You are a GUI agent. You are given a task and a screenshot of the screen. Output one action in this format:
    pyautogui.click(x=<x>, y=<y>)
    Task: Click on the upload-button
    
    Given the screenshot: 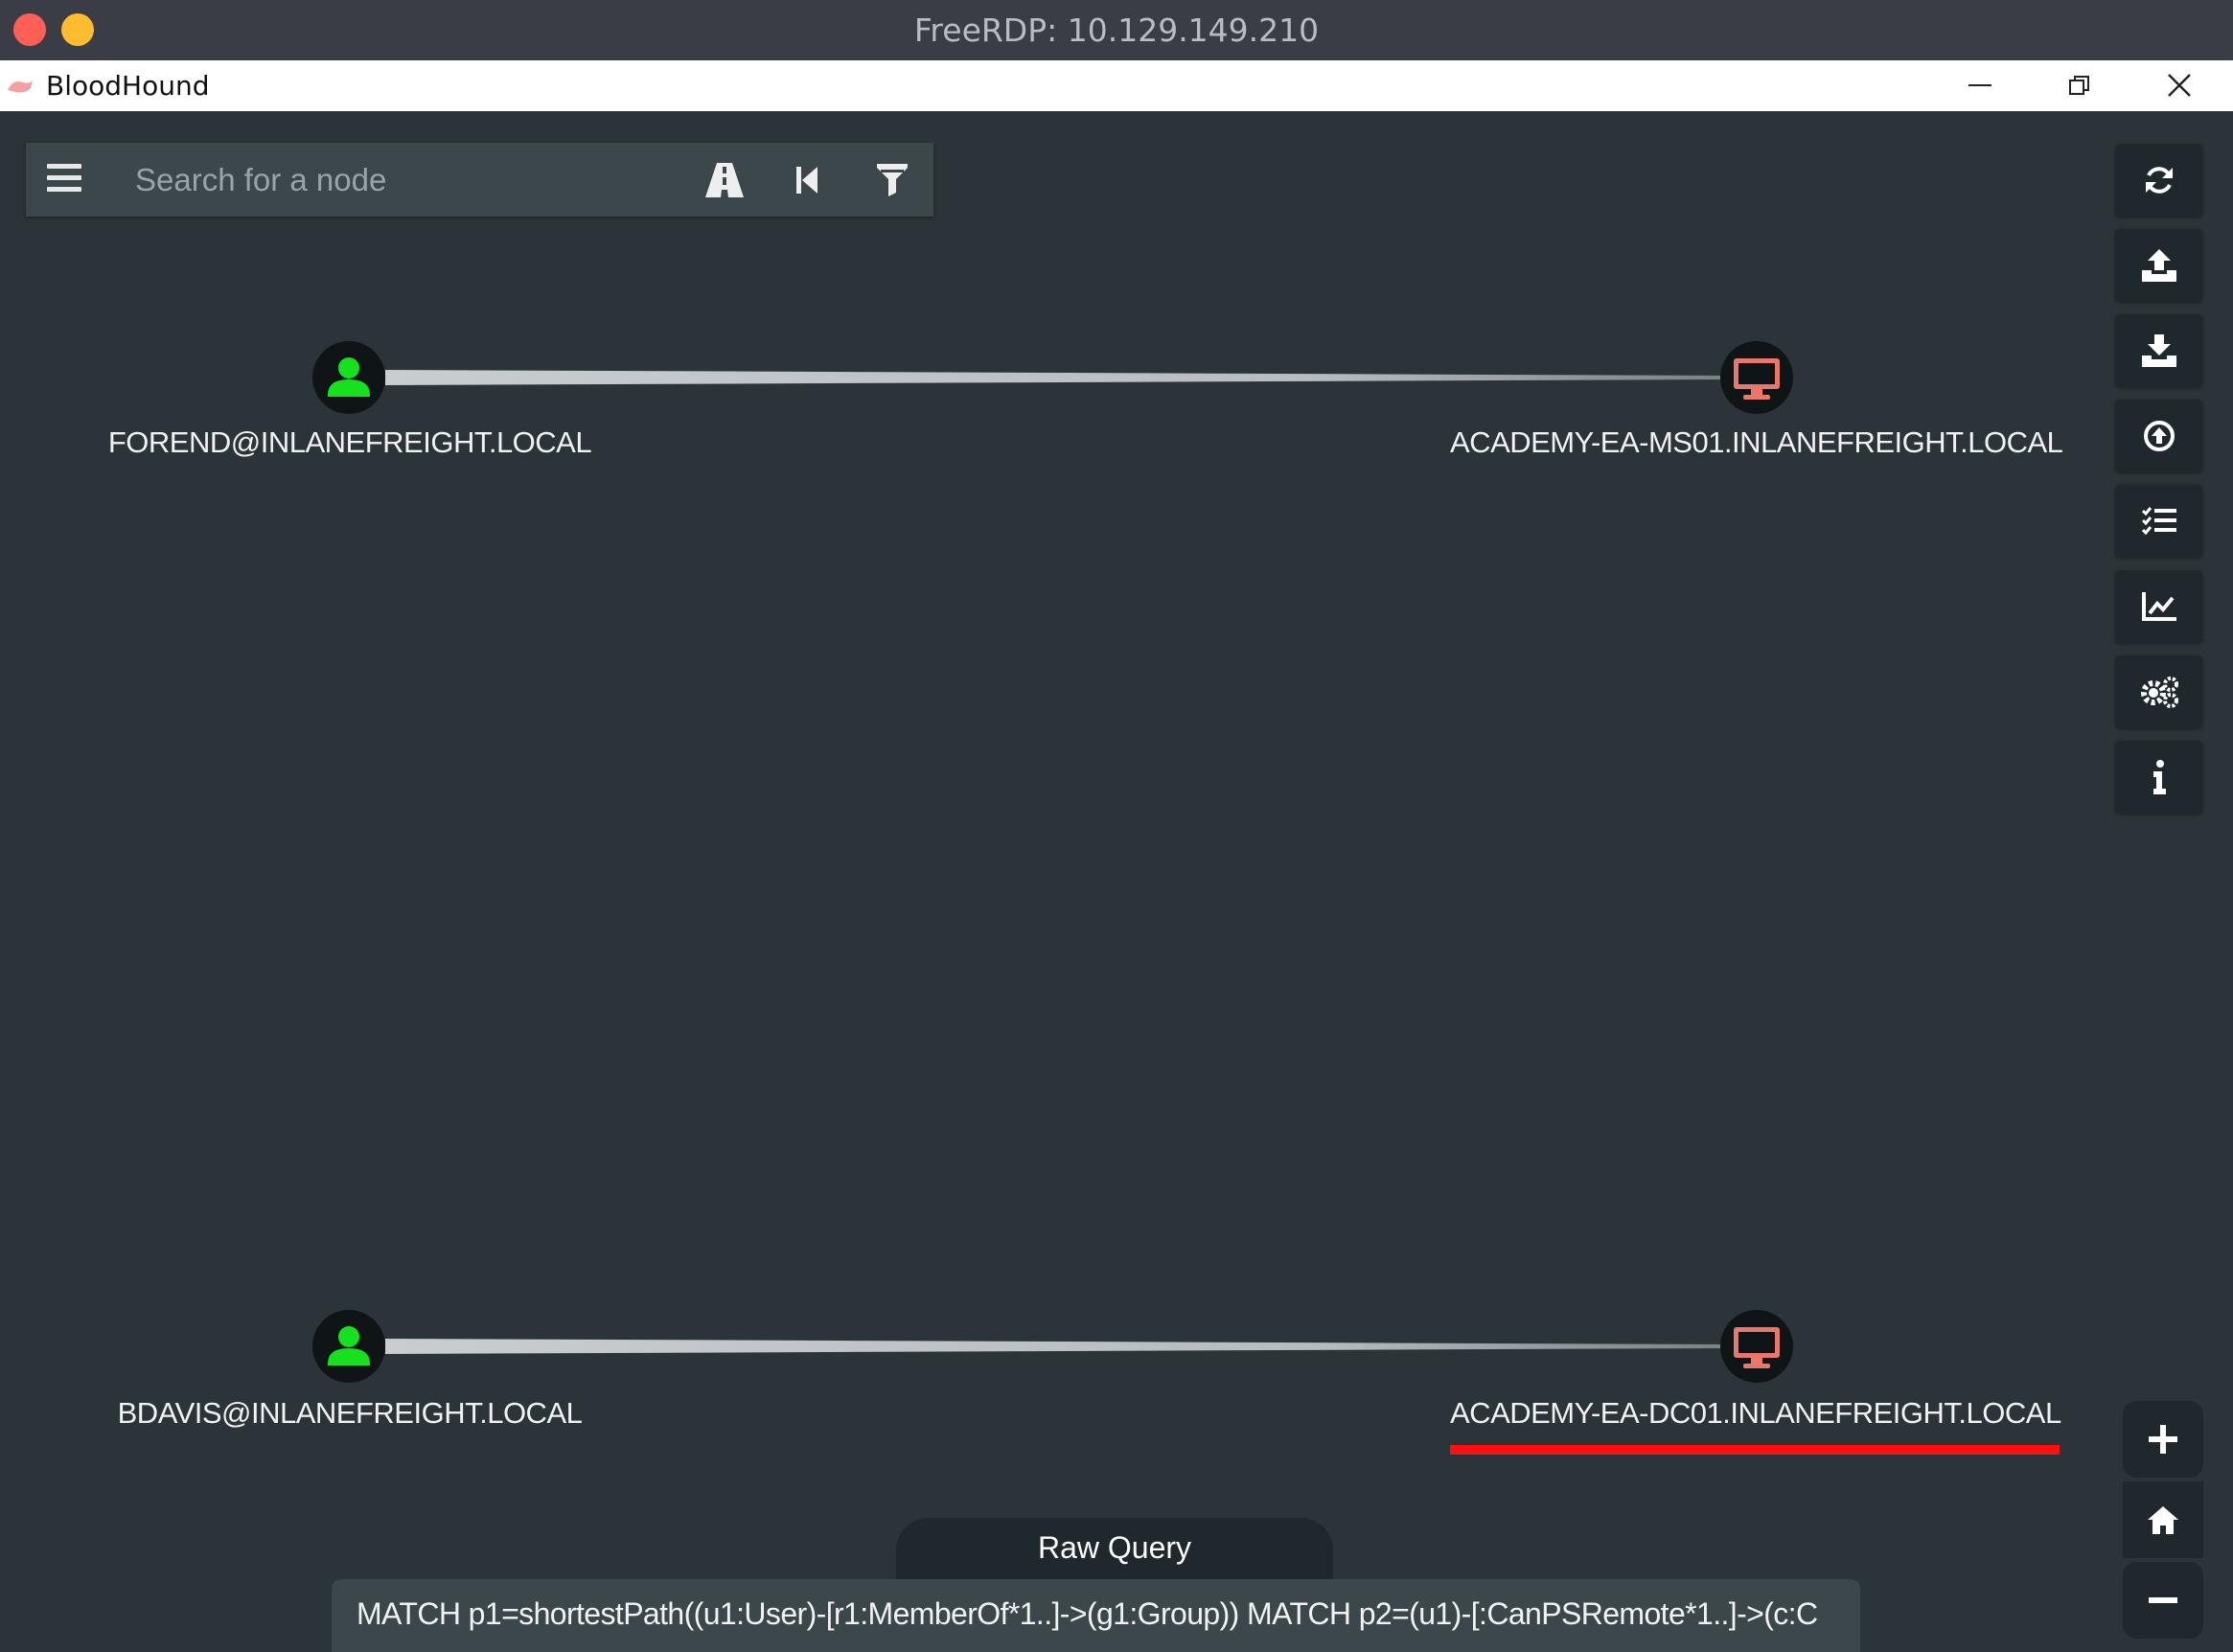 What is the action you would take?
    pyautogui.click(x=2158, y=265)
    